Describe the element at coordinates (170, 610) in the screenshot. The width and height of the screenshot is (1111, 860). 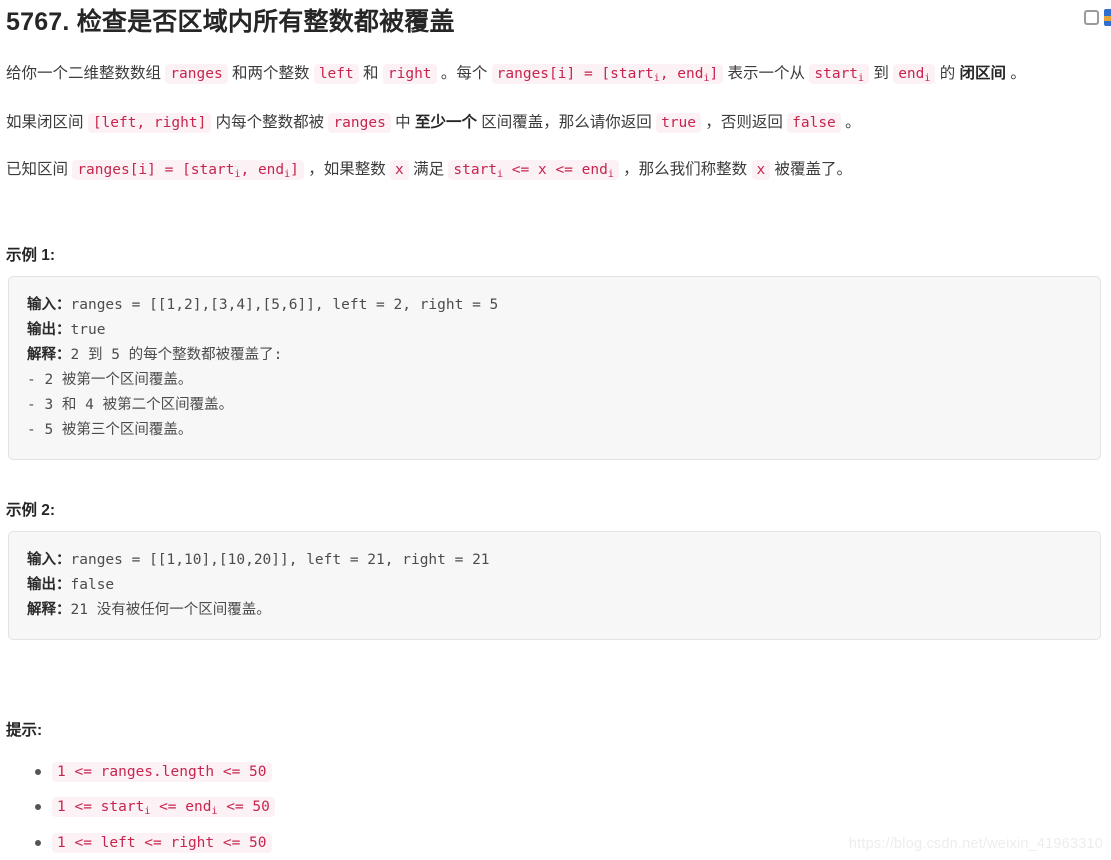
I see `explain-value: 21 没有被任何一个区间覆盖。` at that location.